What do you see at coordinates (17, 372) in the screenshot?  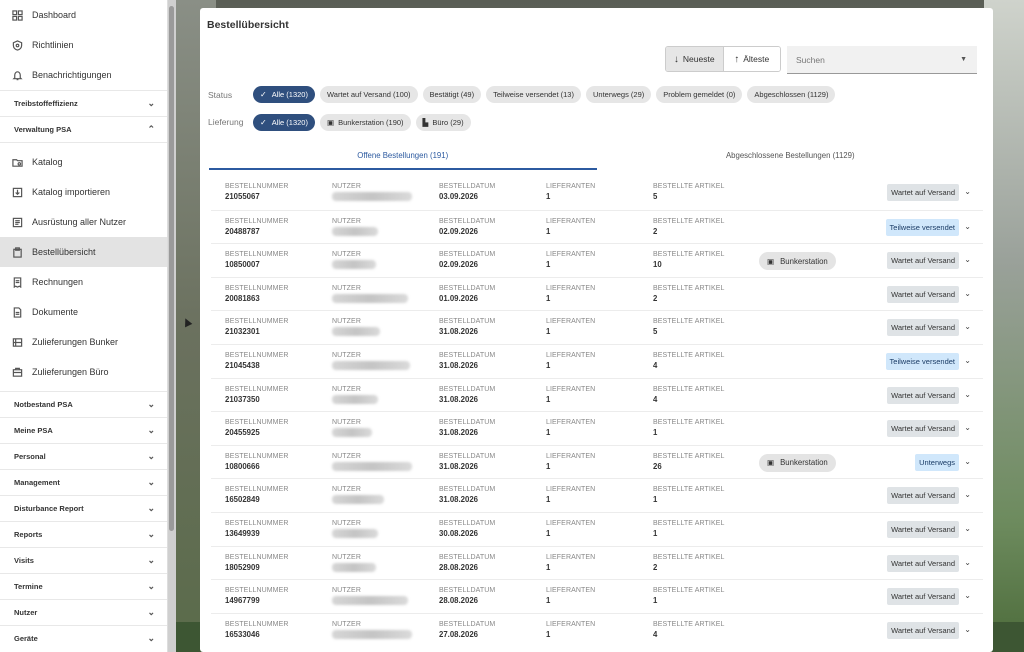 I see `office-icon` at bounding box center [17, 372].